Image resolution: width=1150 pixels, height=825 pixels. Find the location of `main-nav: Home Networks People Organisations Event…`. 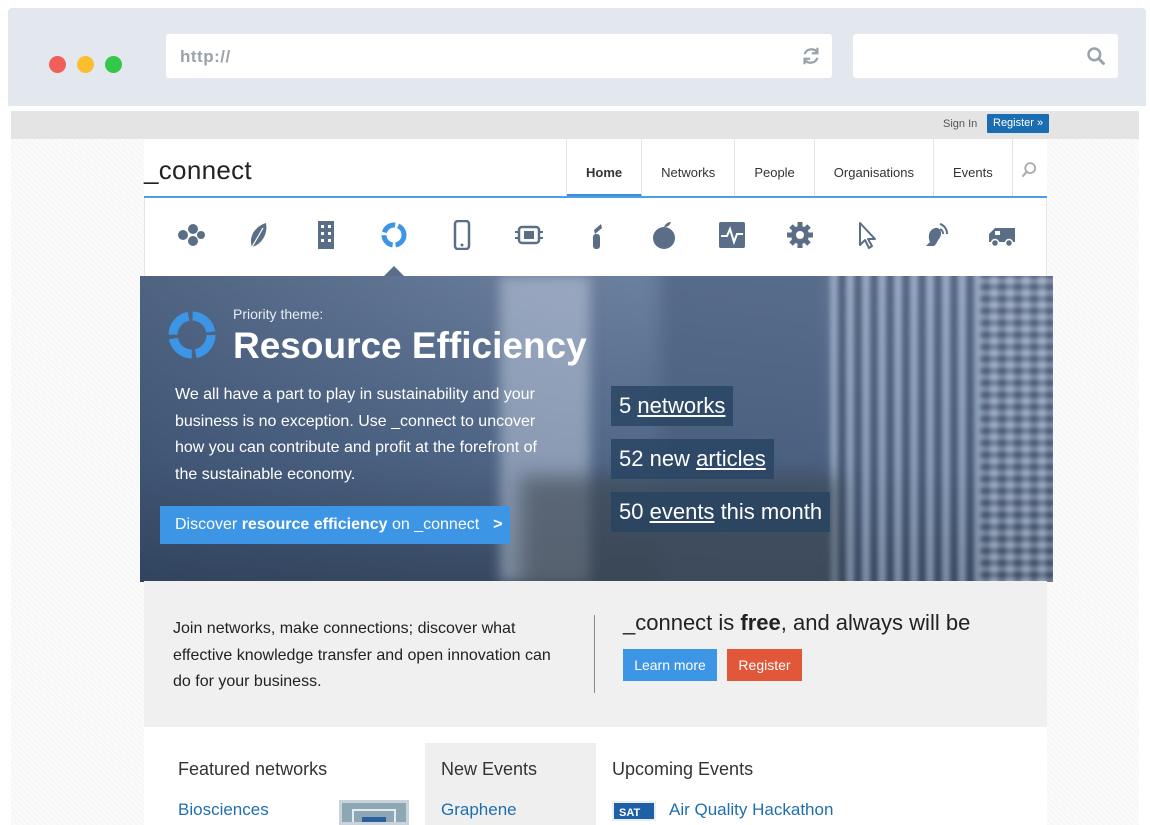

main-nav: Home Networks People Organisations Event… is located at coordinates (806, 168).